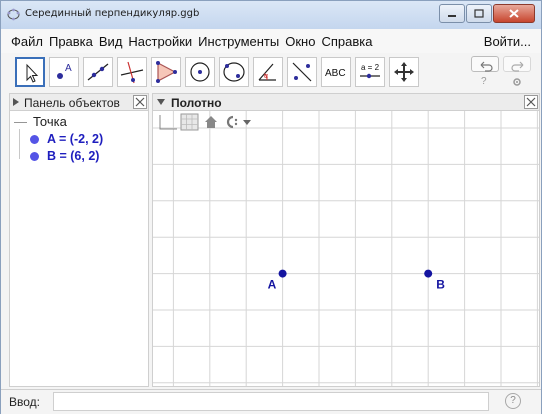 The height and width of the screenshot is (414, 542). I want to click on menu-tools: Инструменты, so click(238, 41).